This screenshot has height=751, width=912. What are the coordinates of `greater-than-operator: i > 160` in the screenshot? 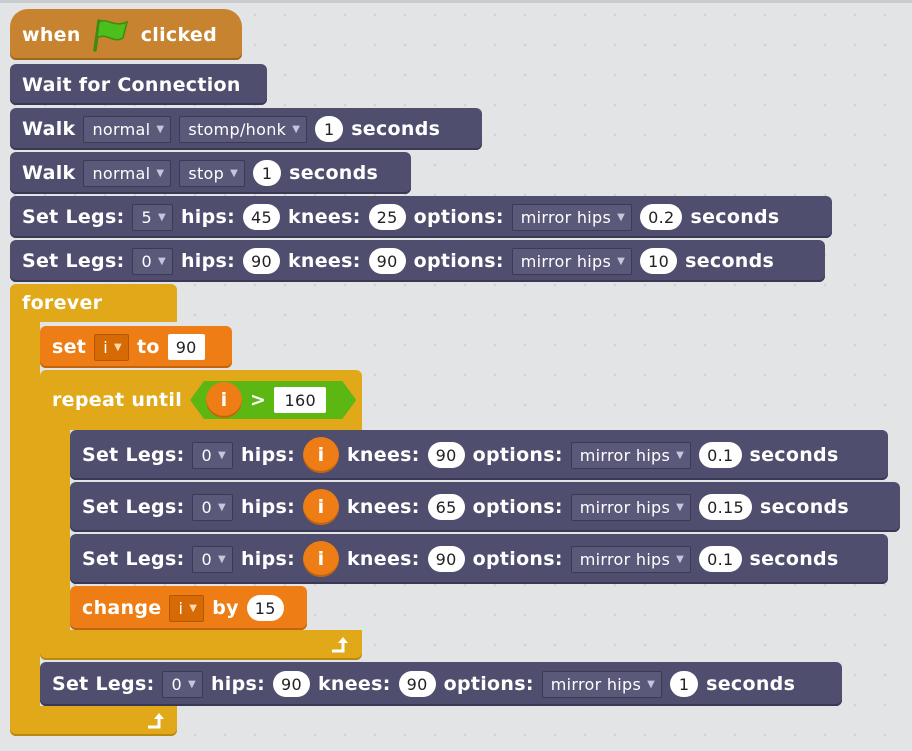 It's located at (273, 400).